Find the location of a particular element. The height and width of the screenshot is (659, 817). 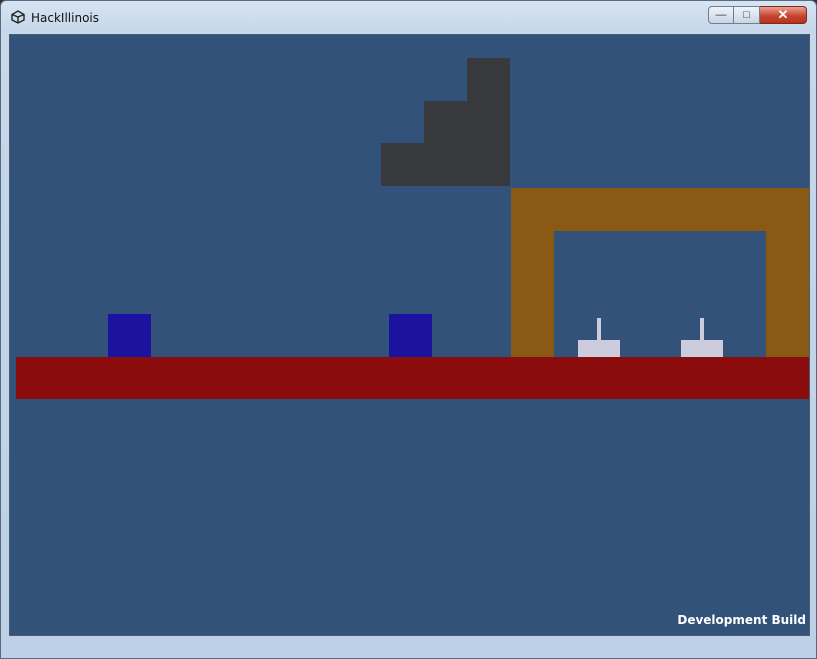

close-button: ✕ is located at coordinates (783, 15).